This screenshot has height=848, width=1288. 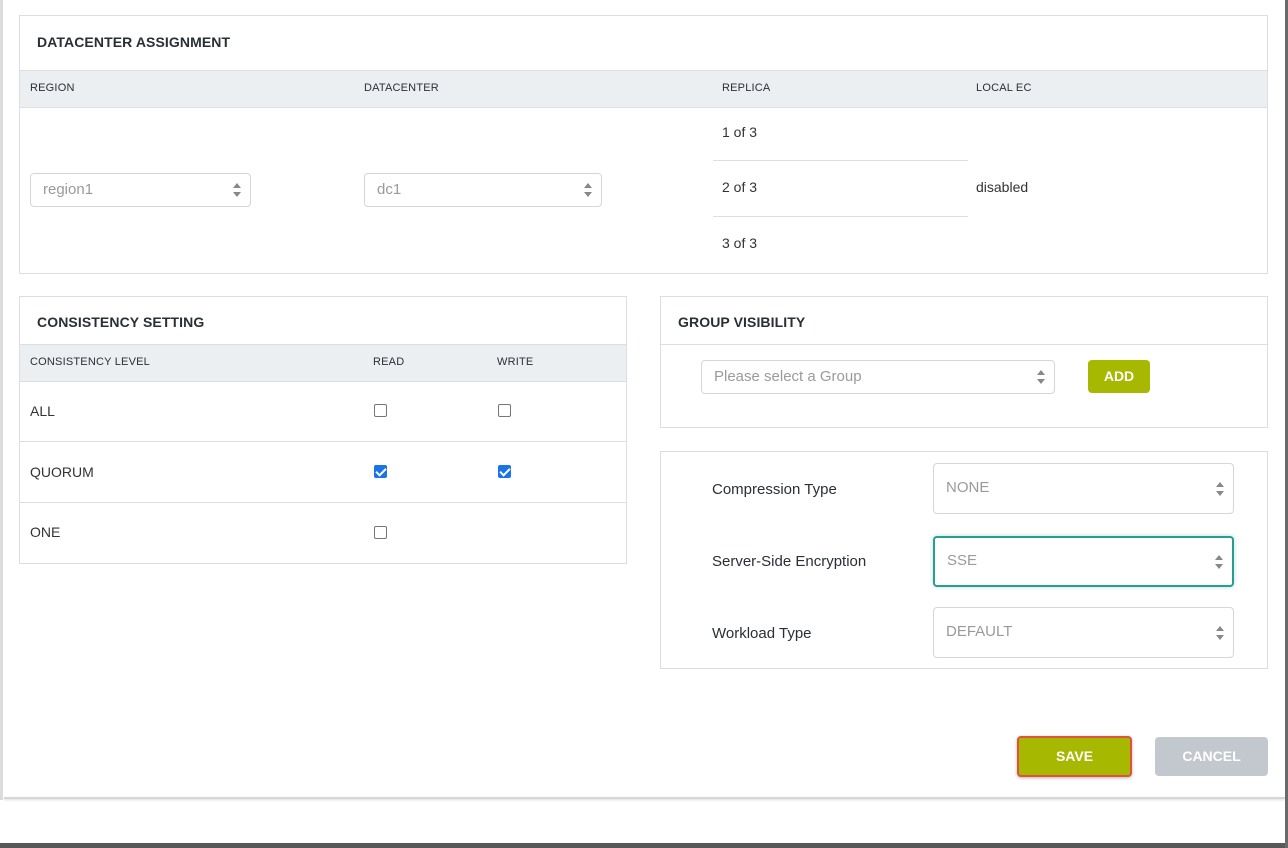 What do you see at coordinates (740, 132) in the screenshot?
I see `replica-1: 1 of 3` at bounding box center [740, 132].